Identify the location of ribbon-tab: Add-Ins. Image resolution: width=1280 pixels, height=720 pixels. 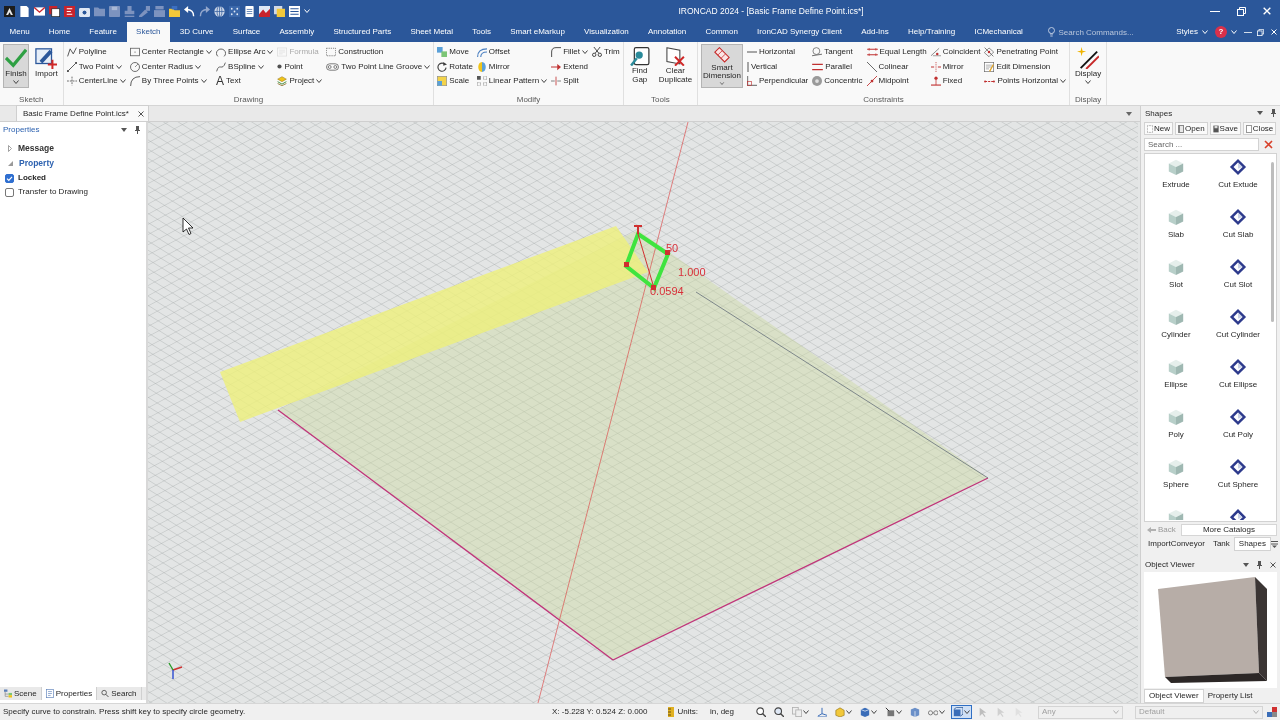
(875, 32).